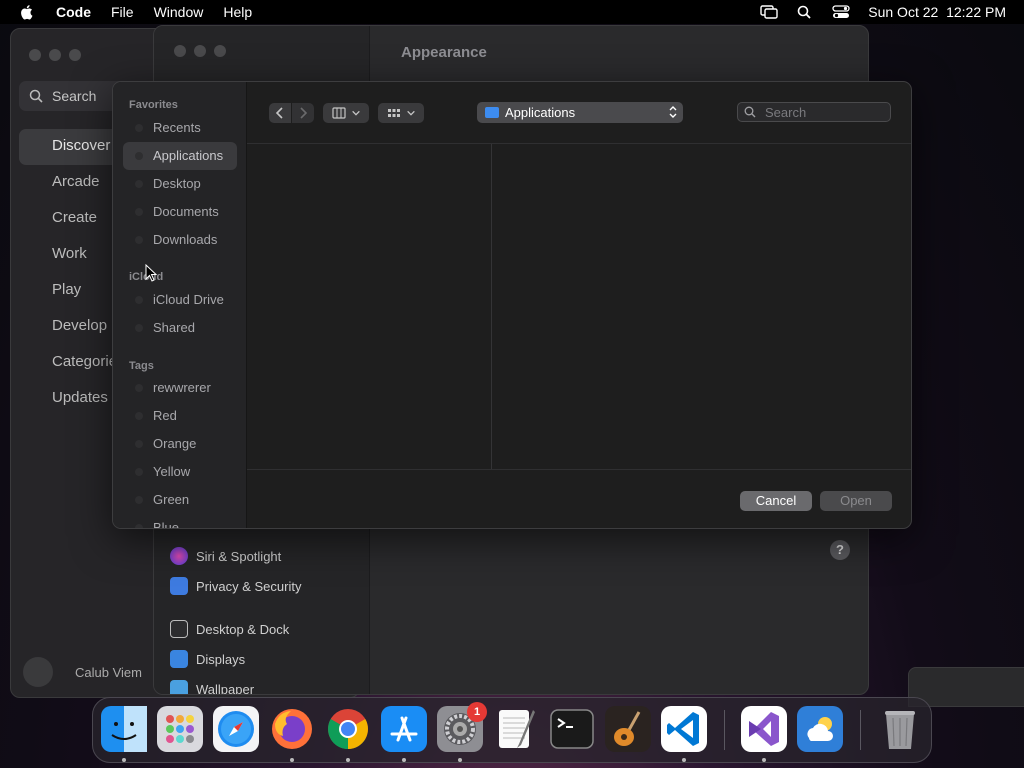 This screenshot has height=768, width=1024. What do you see at coordinates (477, 712) in the screenshot?
I see `notification-badge: 1` at bounding box center [477, 712].